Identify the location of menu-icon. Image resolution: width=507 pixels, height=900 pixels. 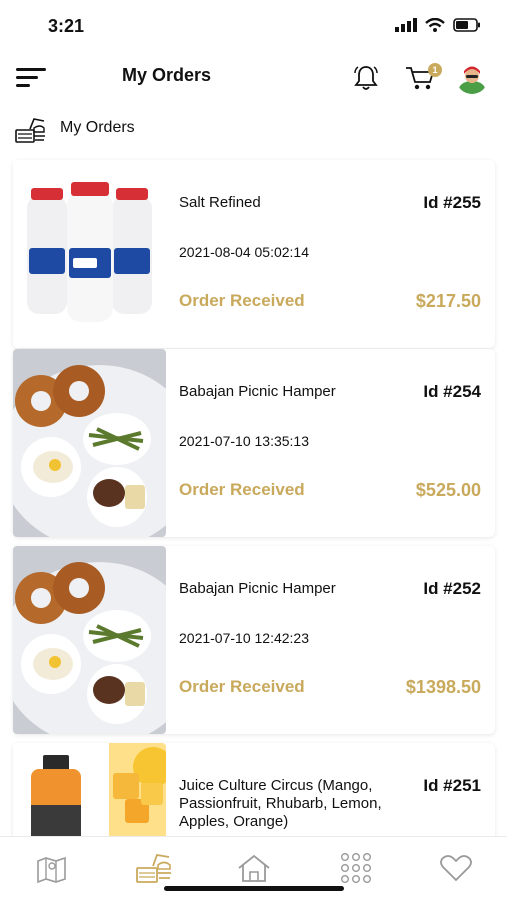
(31, 78).